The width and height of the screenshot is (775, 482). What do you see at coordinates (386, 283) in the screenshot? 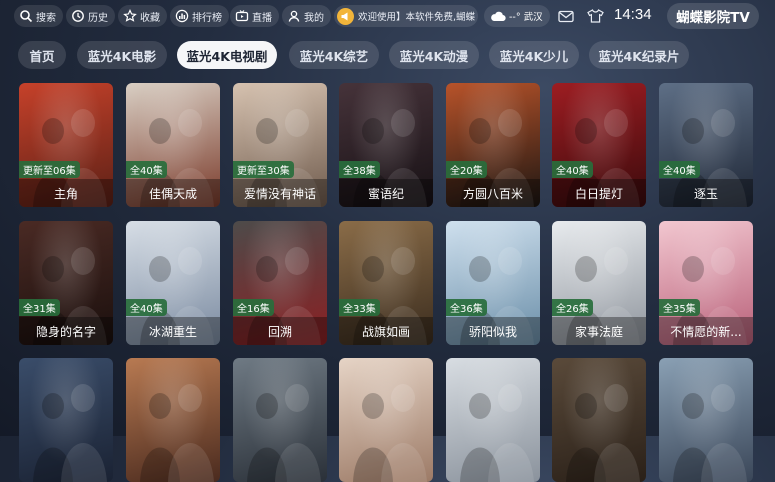
I see `show-card: 全33集 战旗如画` at bounding box center [386, 283].